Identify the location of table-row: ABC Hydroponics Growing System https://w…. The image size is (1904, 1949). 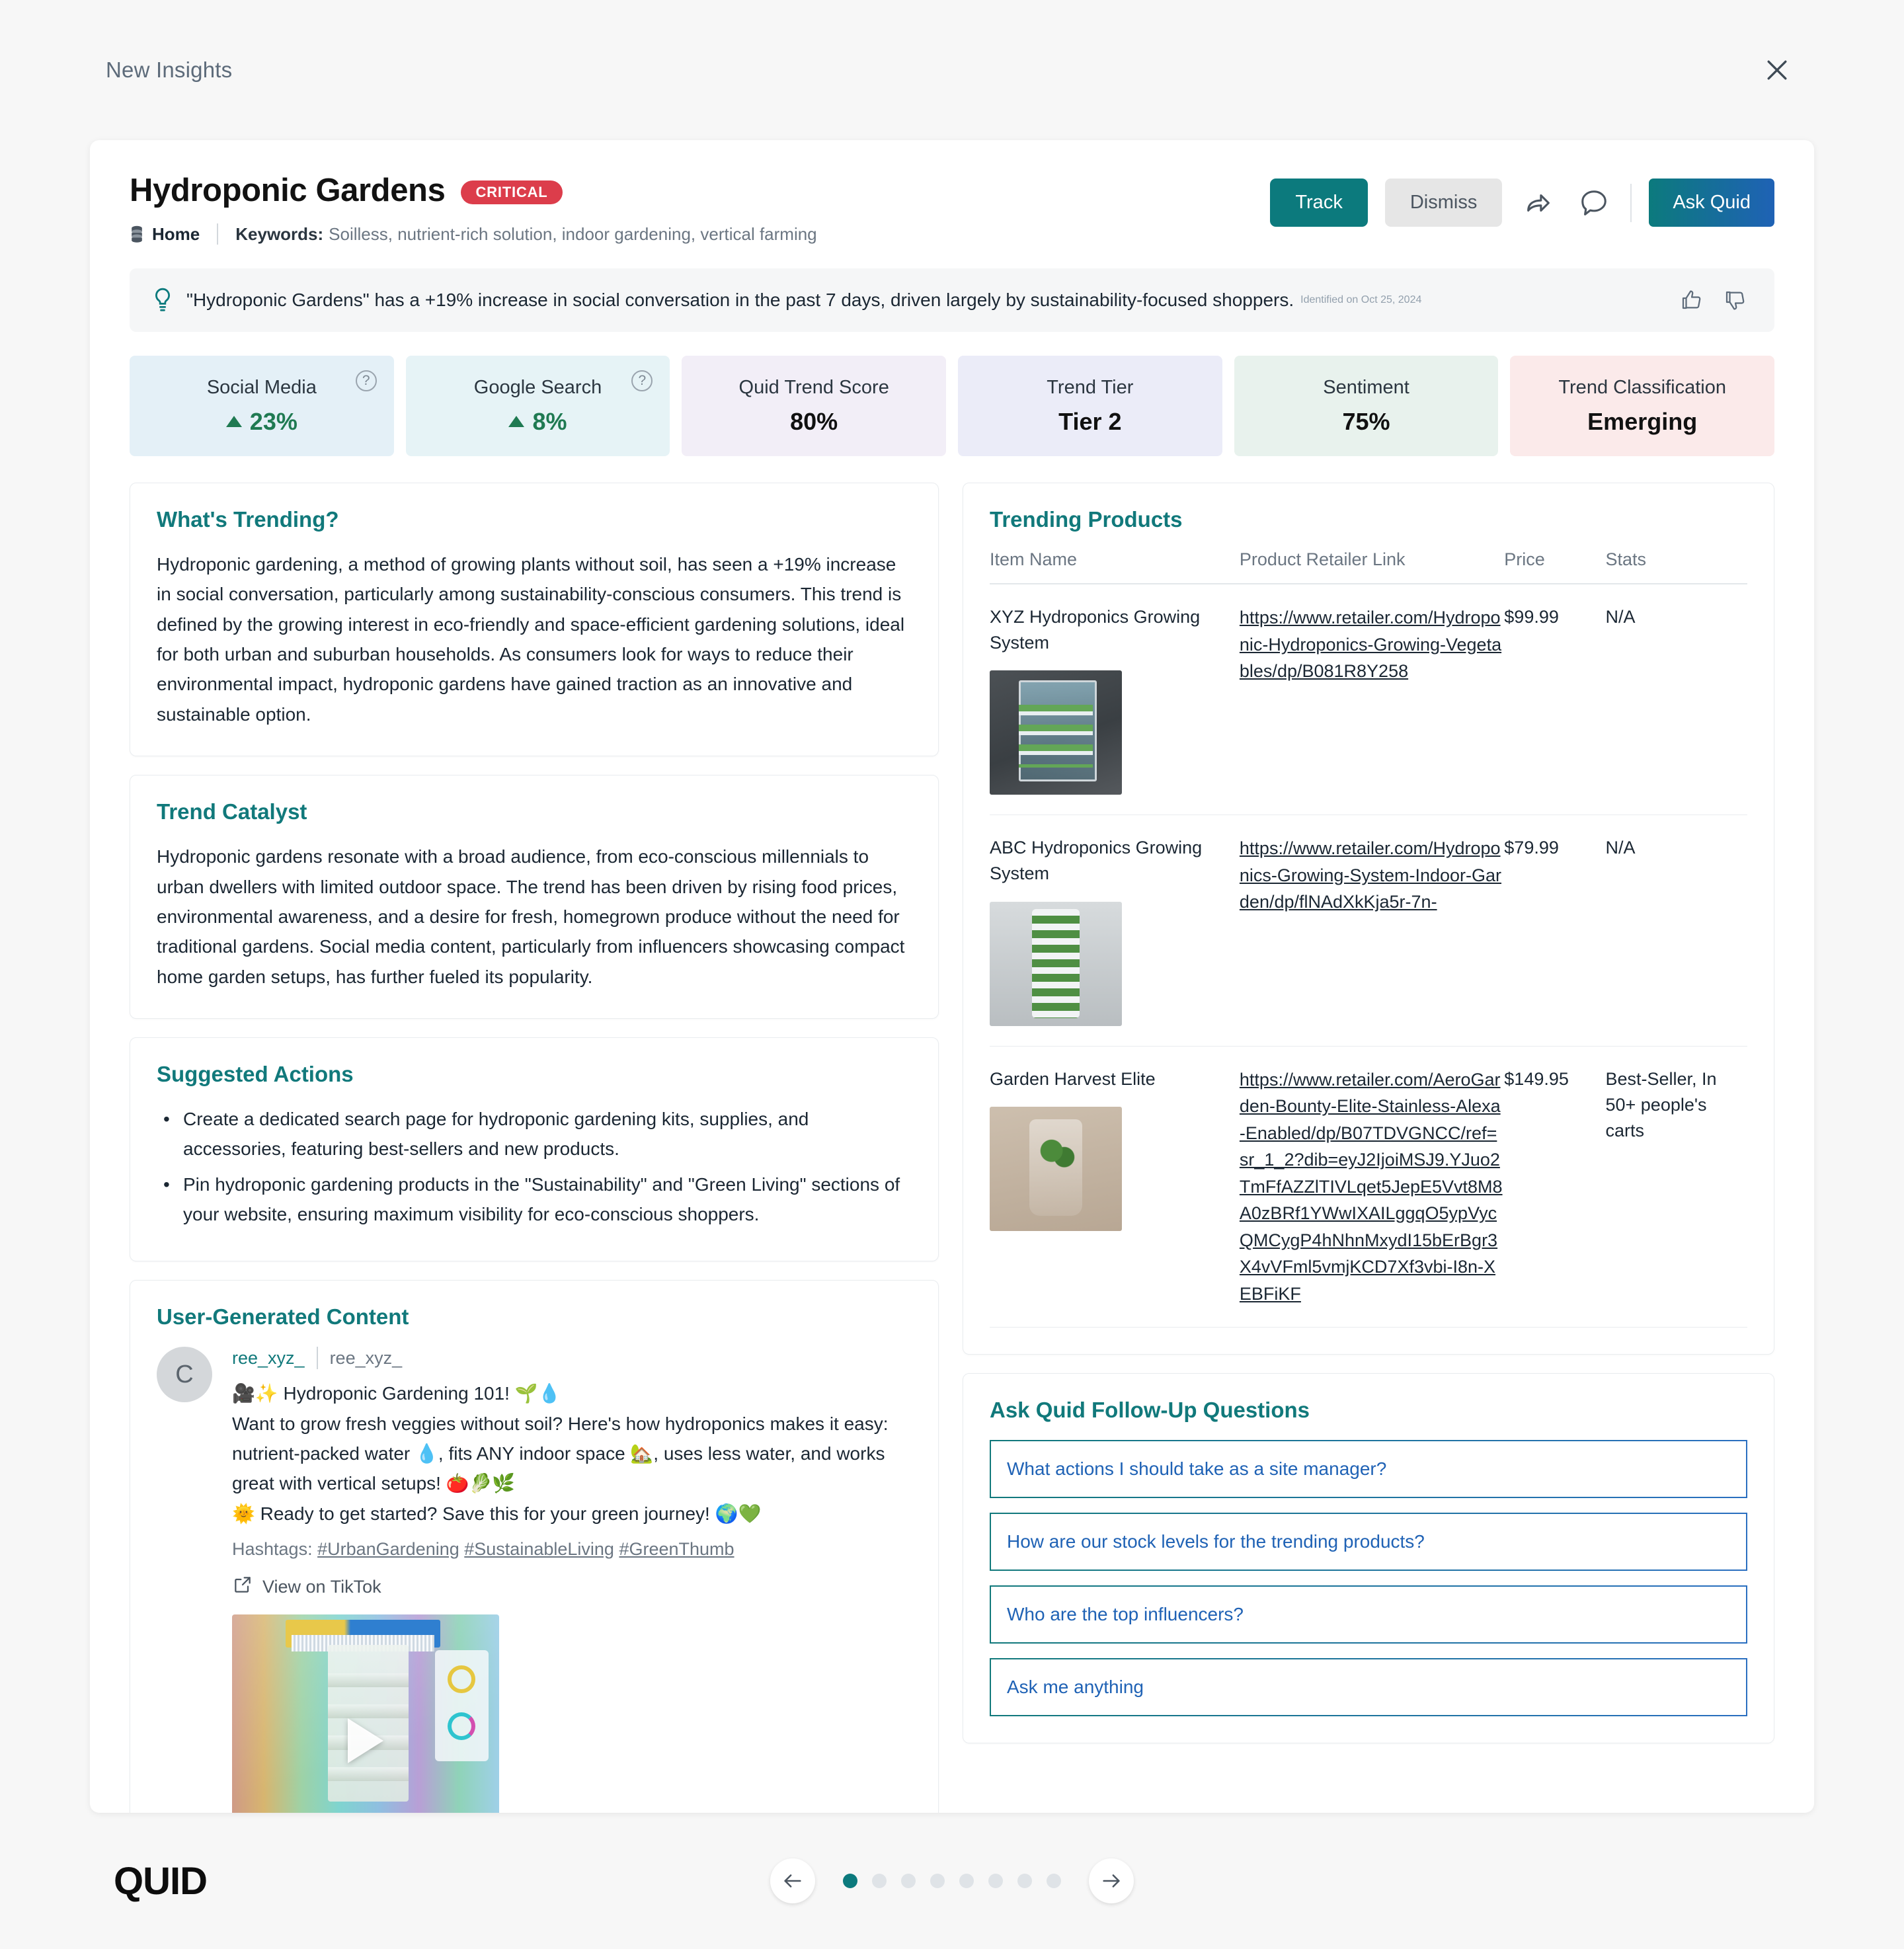
(1368, 931).